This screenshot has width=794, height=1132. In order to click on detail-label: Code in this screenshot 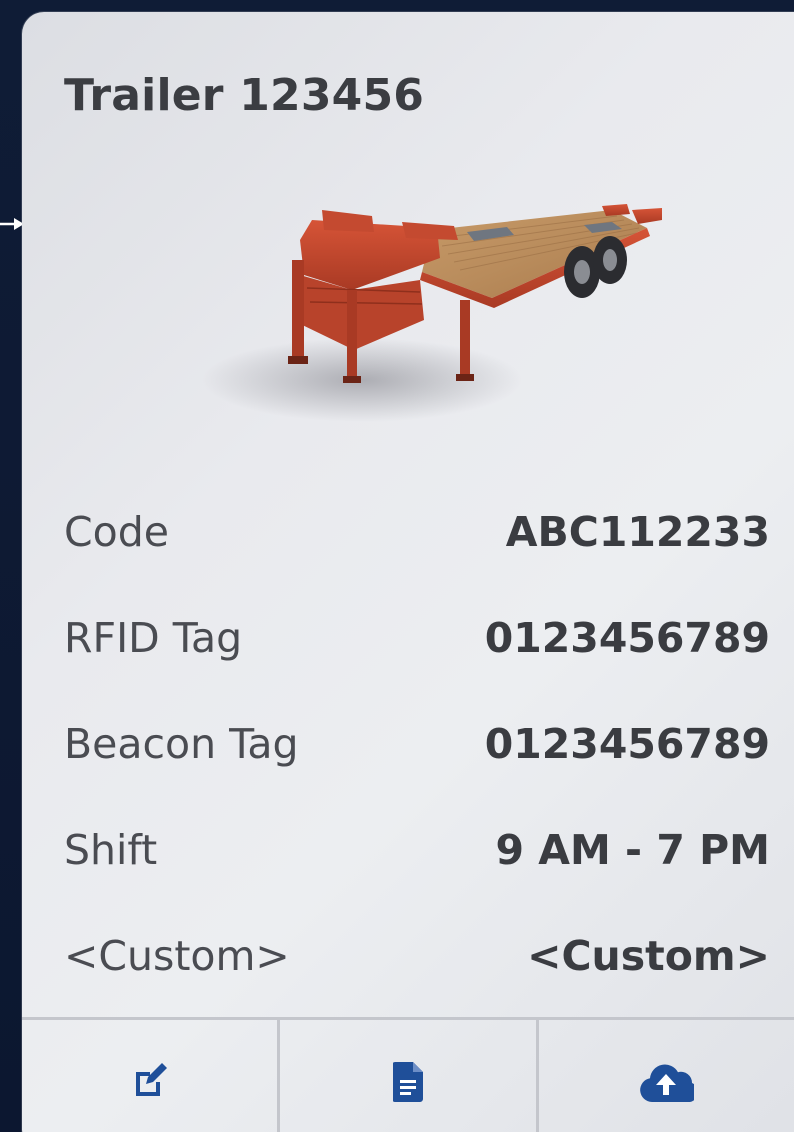, I will do `click(116, 532)`.